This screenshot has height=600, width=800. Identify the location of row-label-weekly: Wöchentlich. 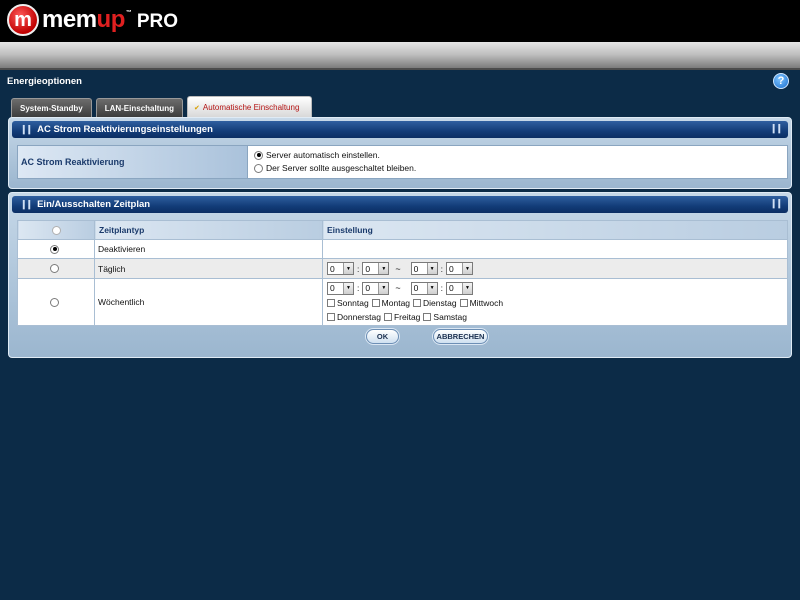
(208, 302).